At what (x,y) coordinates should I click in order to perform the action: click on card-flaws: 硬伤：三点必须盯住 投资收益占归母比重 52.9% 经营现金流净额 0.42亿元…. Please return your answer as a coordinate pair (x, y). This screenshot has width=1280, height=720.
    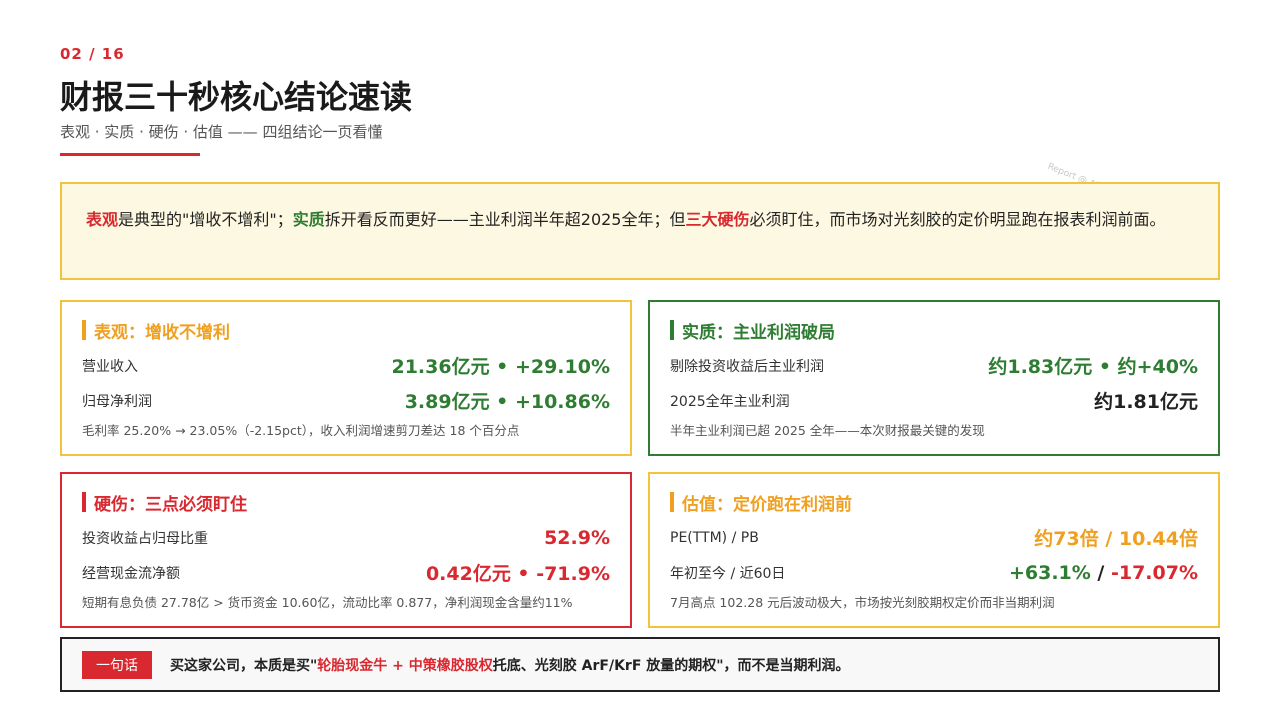
    Looking at the image, I should click on (346, 550).